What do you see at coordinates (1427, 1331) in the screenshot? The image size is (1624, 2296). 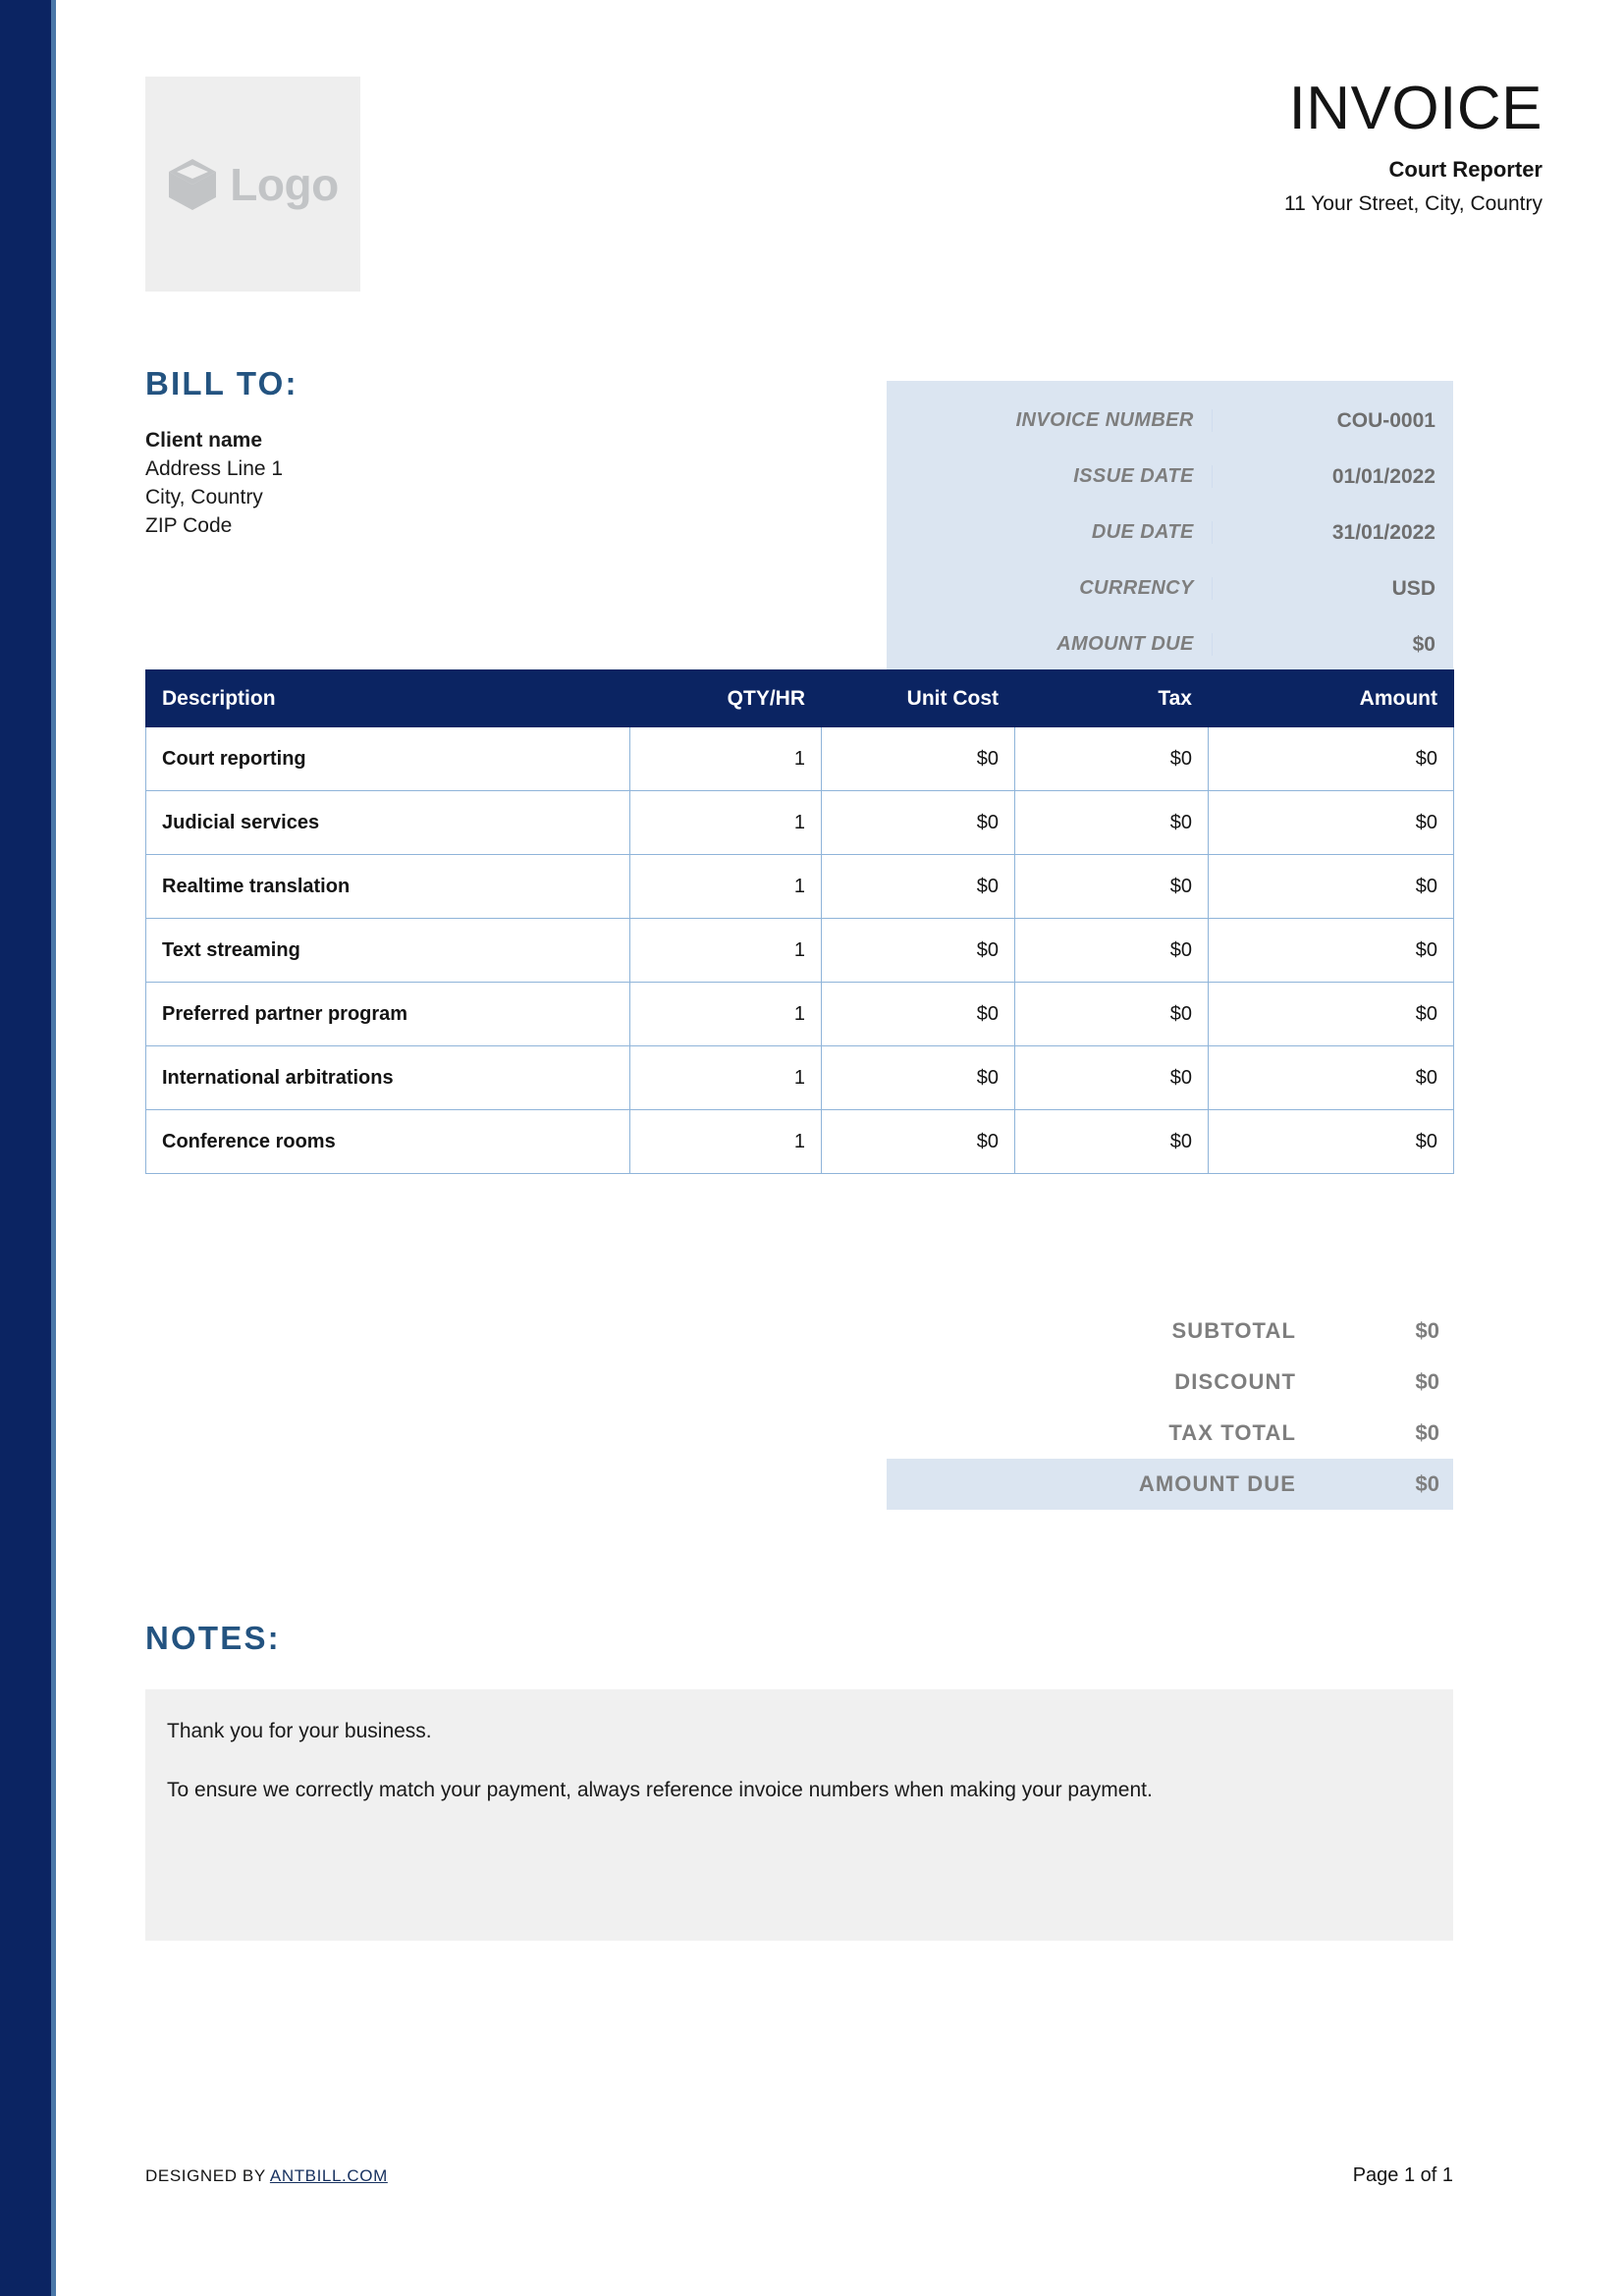 I see `totals-value-subtotal: $0` at bounding box center [1427, 1331].